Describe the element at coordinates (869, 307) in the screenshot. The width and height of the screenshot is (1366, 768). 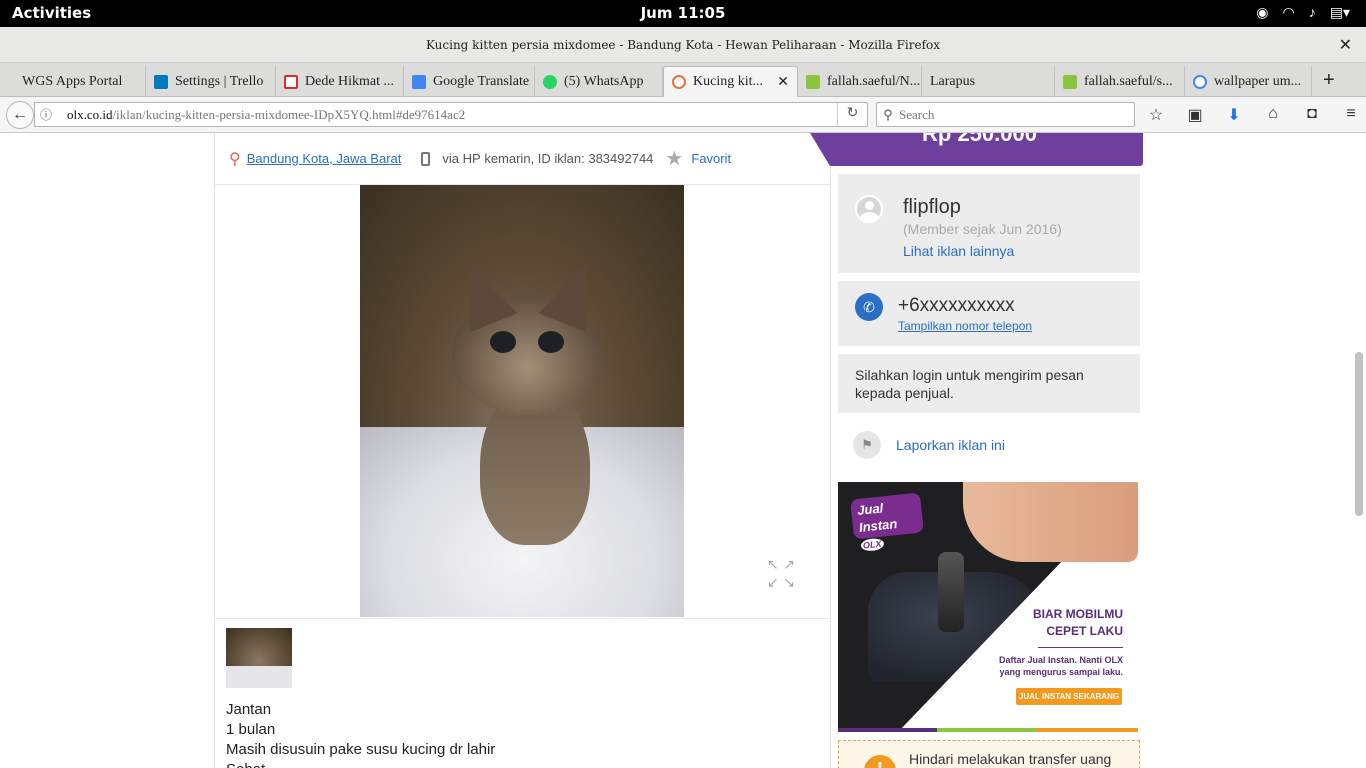
I see `phone-icon: ✆` at that location.